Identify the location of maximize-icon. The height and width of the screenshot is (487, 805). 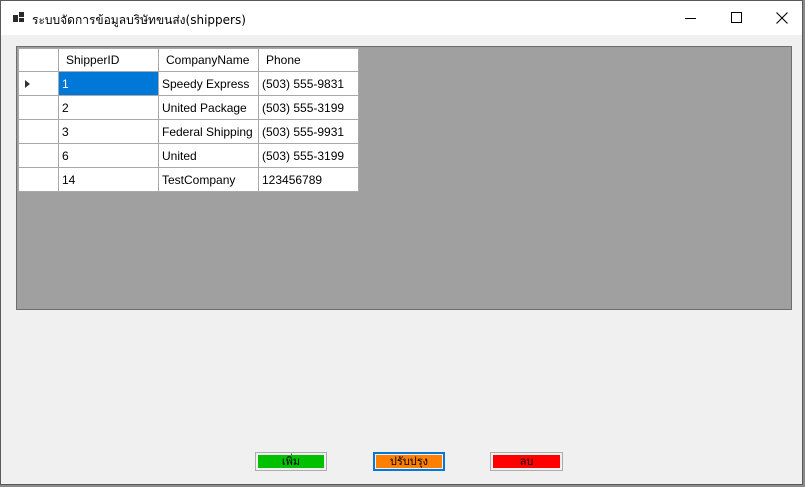
(736, 17).